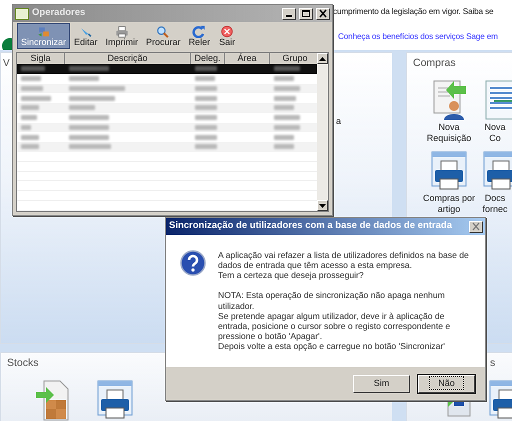  I want to click on scroll-up-button, so click(322, 58).